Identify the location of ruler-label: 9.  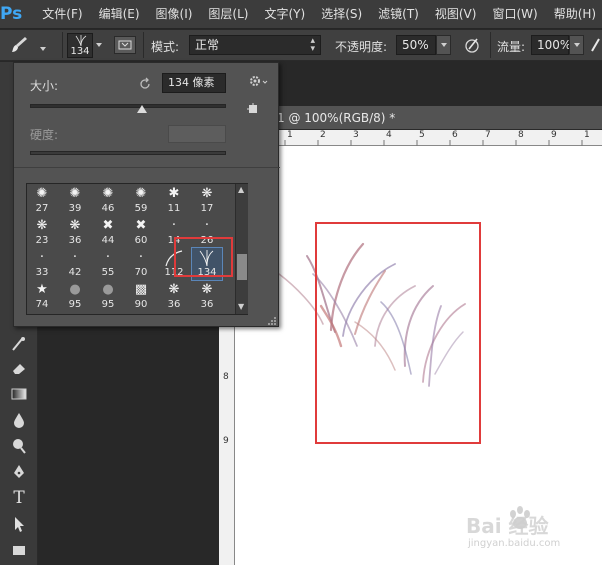
(554, 135).